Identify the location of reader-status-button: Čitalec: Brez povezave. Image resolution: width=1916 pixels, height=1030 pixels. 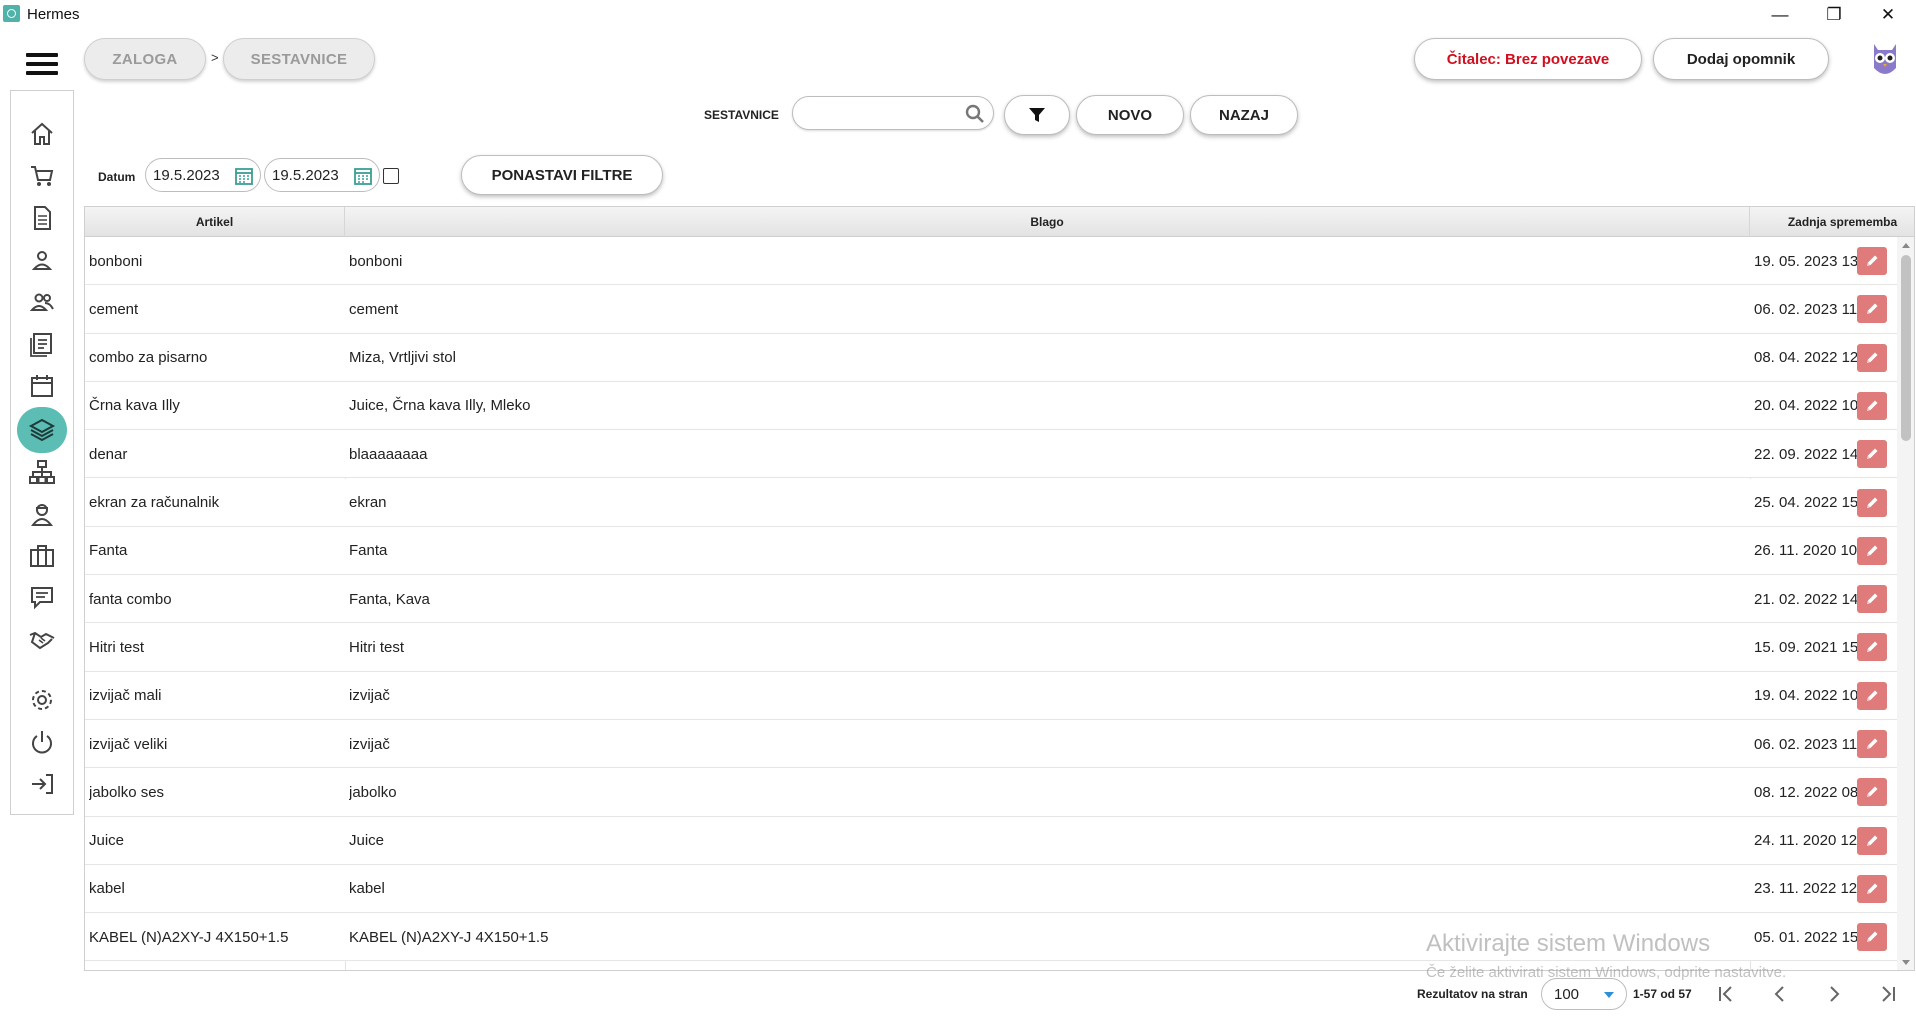
(1528, 59).